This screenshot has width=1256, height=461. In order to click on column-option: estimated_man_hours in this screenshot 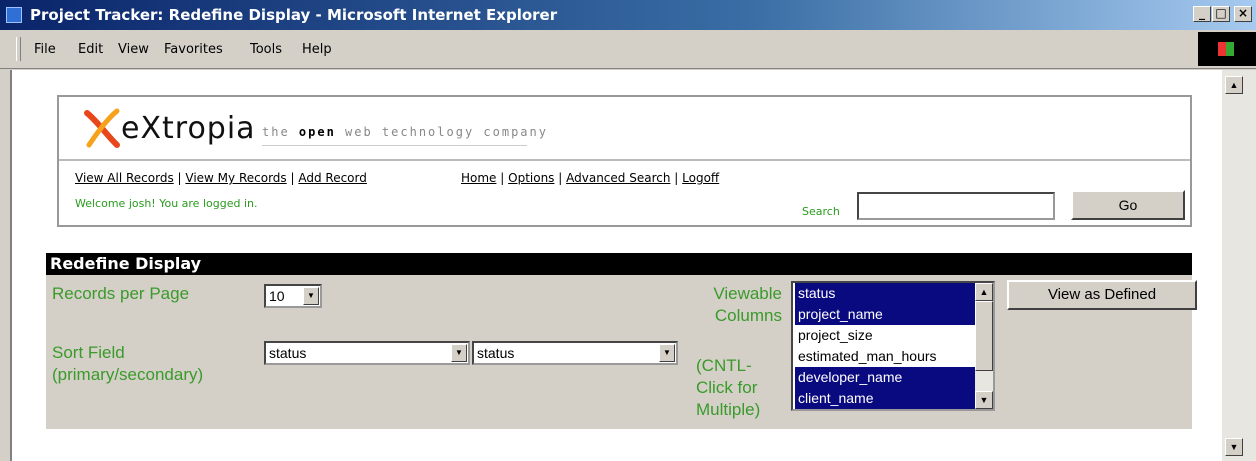, I will do `click(885, 356)`.